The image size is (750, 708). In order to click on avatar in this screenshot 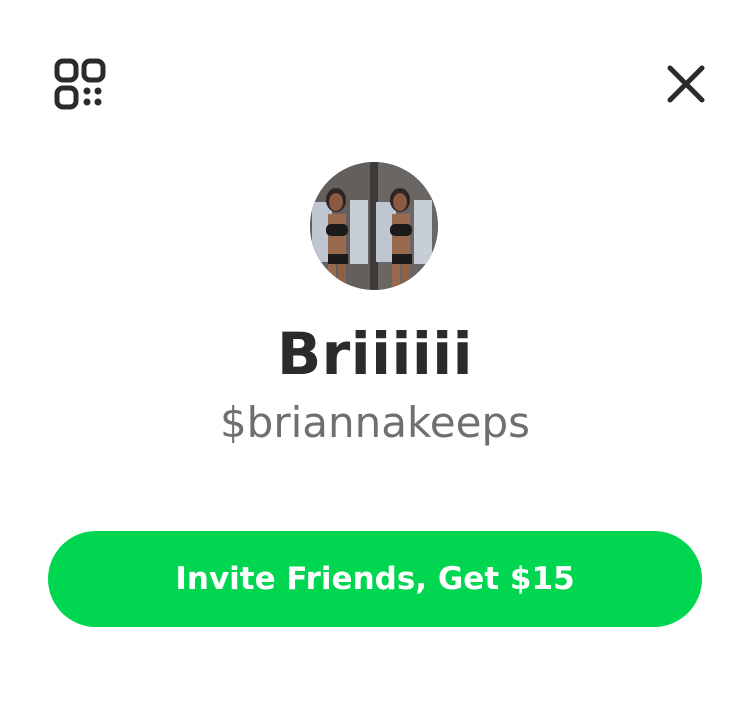, I will do `click(374, 226)`.